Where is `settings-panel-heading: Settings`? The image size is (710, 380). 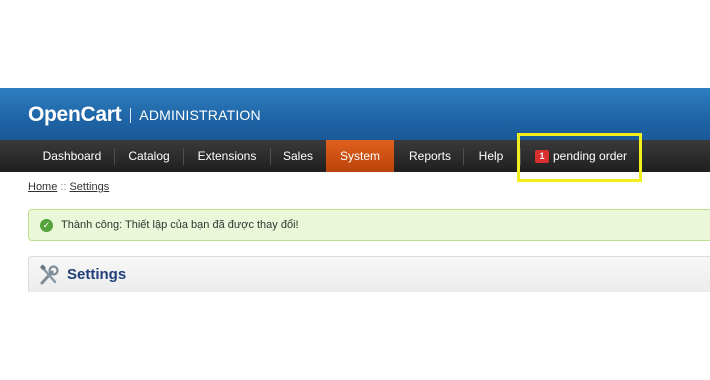 settings-panel-heading: Settings is located at coordinates (369, 274).